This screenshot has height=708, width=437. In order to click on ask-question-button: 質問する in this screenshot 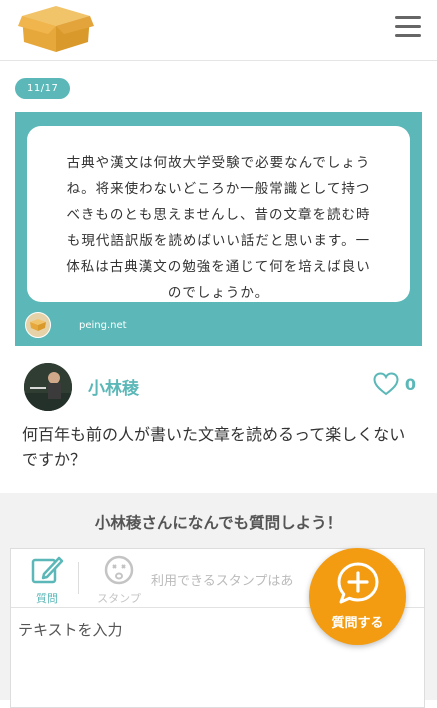, I will do `click(357, 596)`.